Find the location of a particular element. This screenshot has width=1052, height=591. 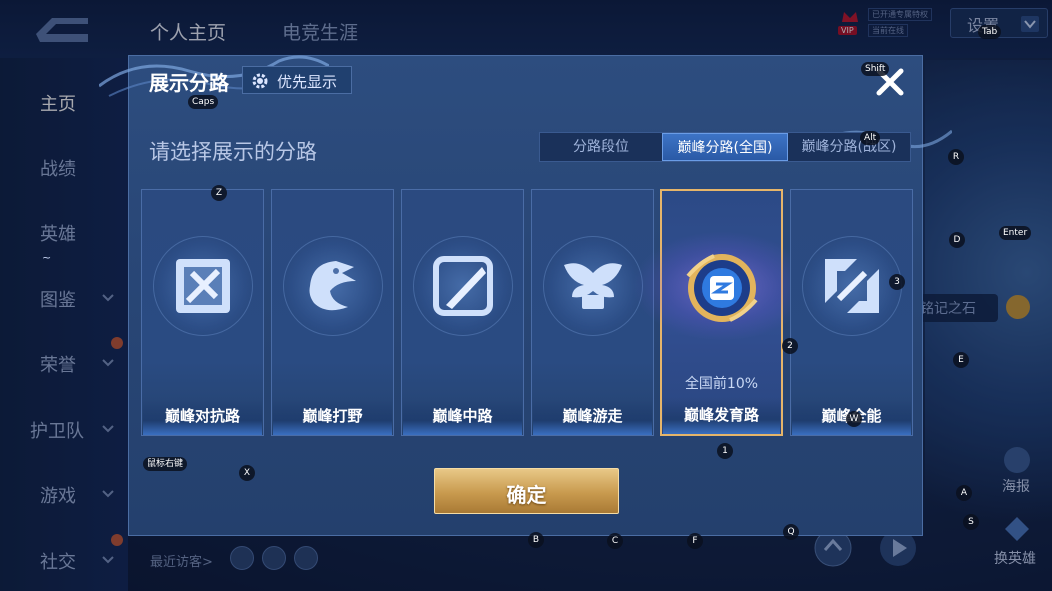

lane-card-mid: 巅峰中路 is located at coordinates (462, 312).